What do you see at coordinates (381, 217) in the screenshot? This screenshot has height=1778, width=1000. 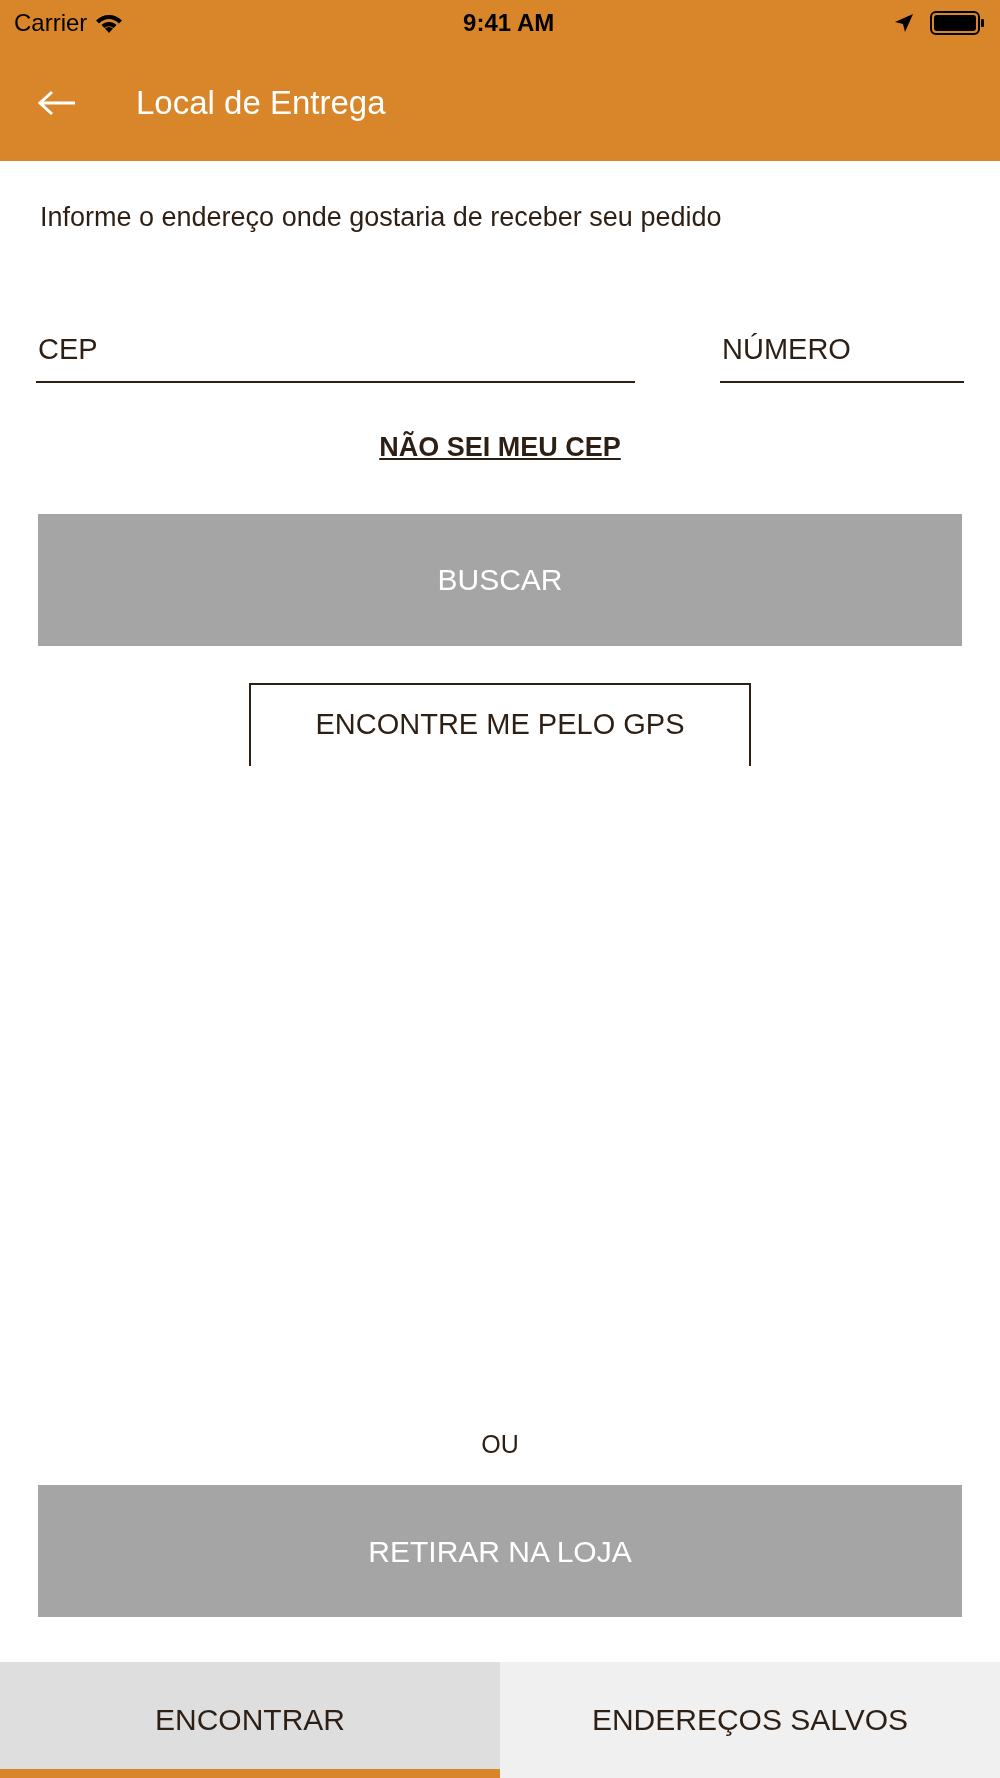 I see `instruction-text: Informe o endereço onde gostaria de receber seu pedido` at bounding box center [381, 217].